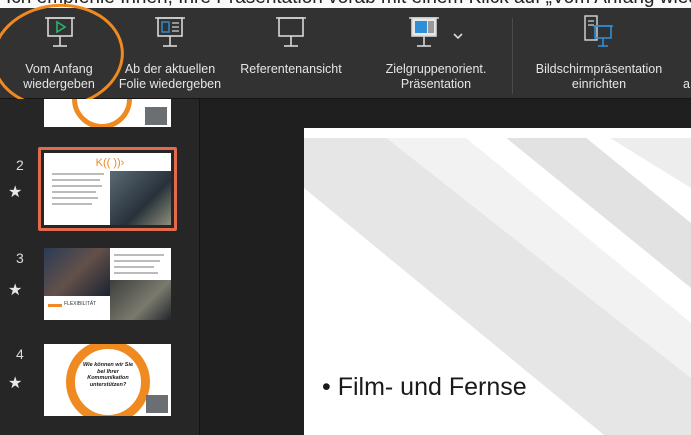 The height and width of the screenshot is (435, 691). What do you see at coordinates (432, 387) in the screenshot?
I see `bullet-text: Film- und Fernse` at bounding box center [432, 387].